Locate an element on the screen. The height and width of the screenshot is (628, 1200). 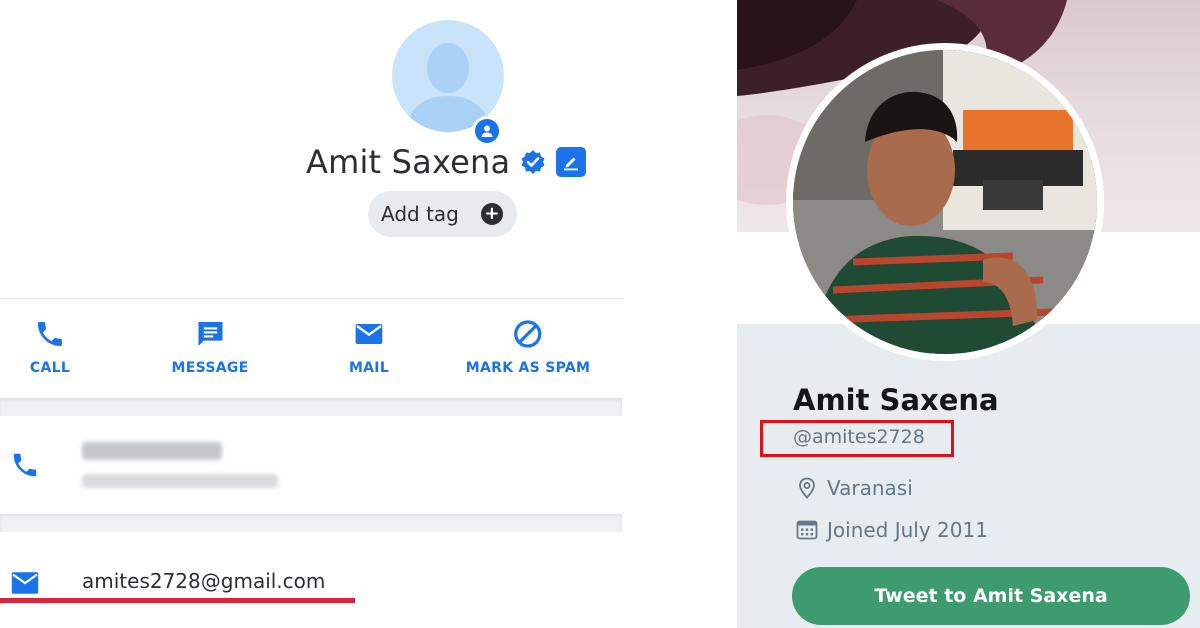
phone-detail-blurred is located at coordinates (180, 481).